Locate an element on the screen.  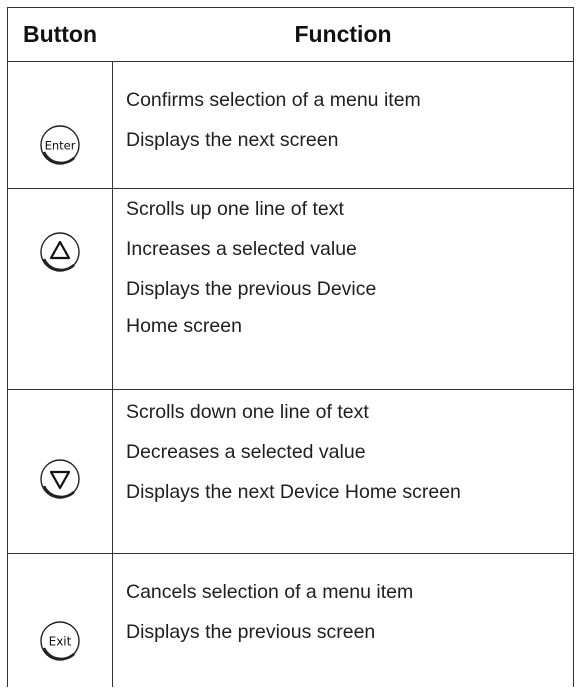
function-item: Increases a selected value is located at coordinates (241, 249).